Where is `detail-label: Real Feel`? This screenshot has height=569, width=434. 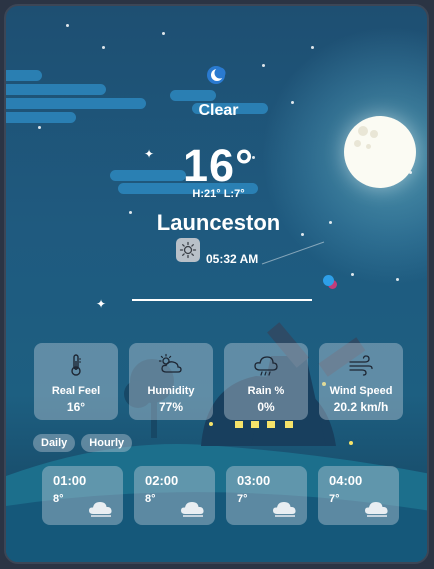 detail-label: Real Feel is located at coordinates (76, 391).